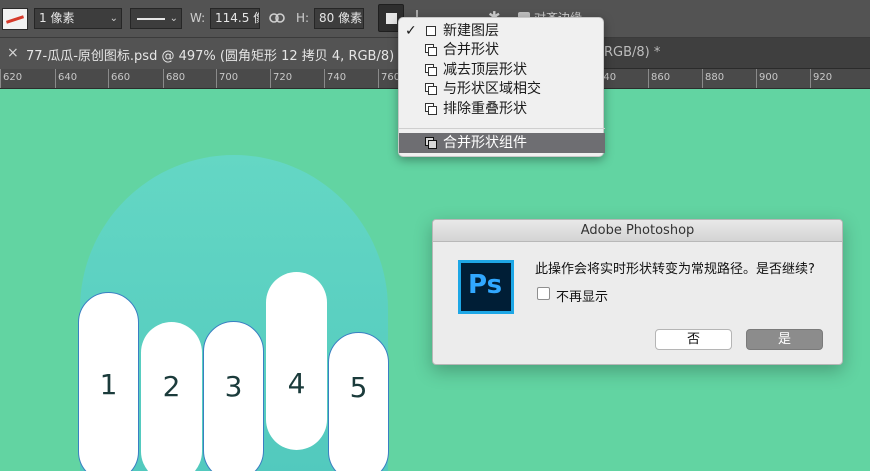 The width and height of the screenshot is (870, 471). I want to click on ruler-tick: 740, so click(335, 78).